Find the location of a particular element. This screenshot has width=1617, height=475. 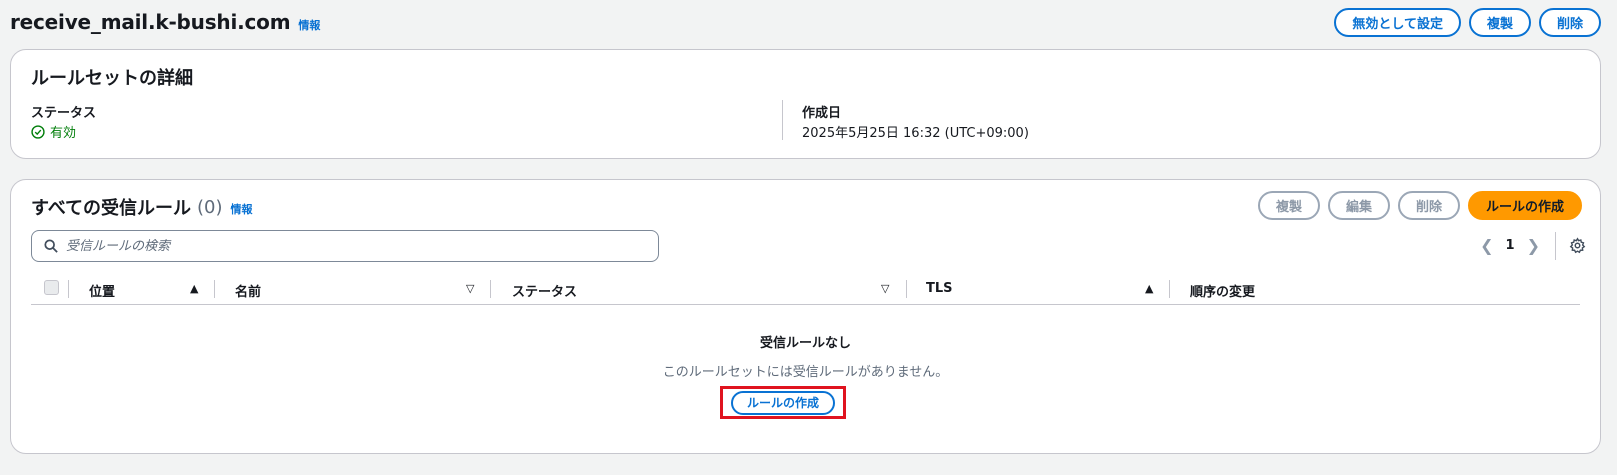

column-header-order: 順序の変更 is located at coordinates (1223, 292).